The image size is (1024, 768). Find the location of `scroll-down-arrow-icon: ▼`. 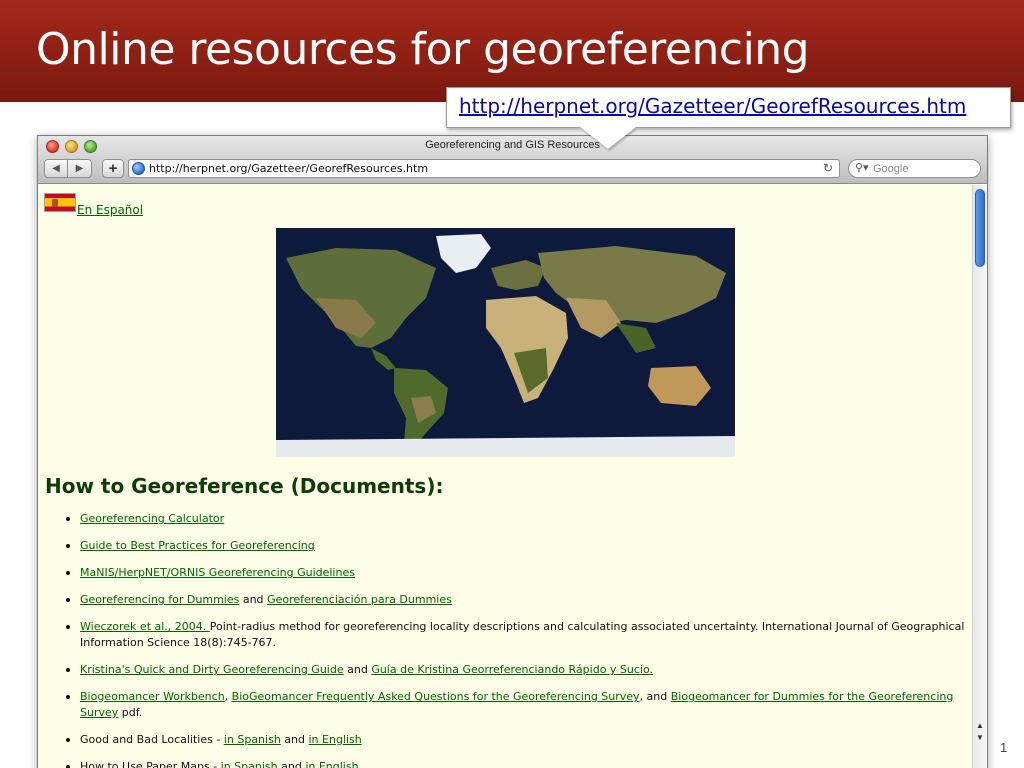

scroll-down-arrow-icon: ▼ is located at coordinates (980, 738).